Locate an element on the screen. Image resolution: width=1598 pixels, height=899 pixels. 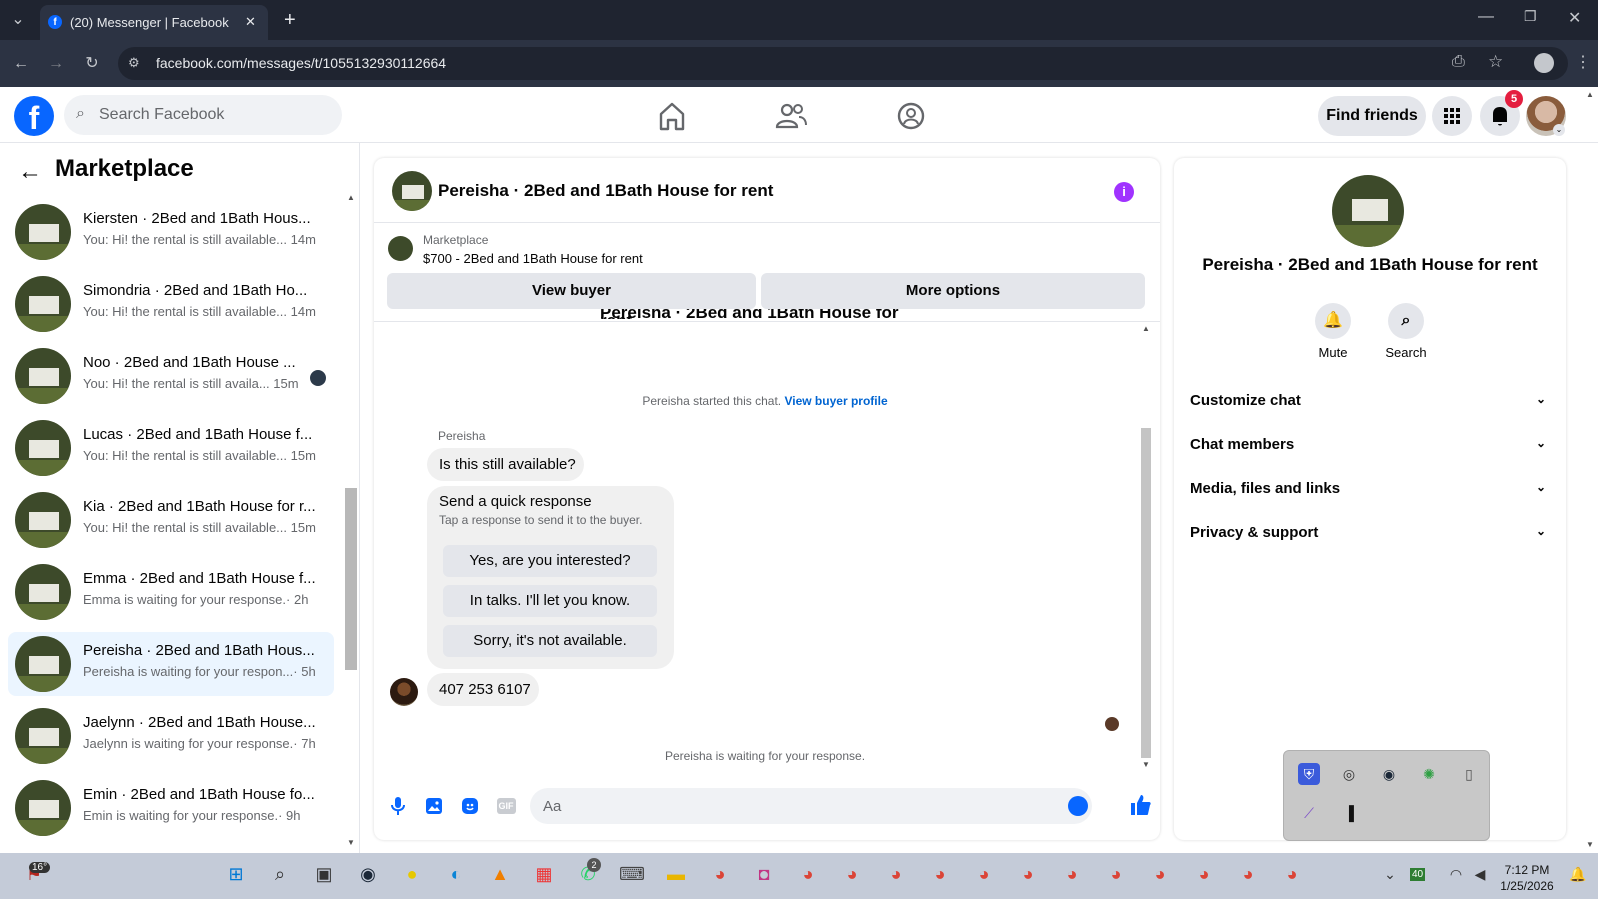
window-close-icon: ✕ is located at coordinates (1574, 18).